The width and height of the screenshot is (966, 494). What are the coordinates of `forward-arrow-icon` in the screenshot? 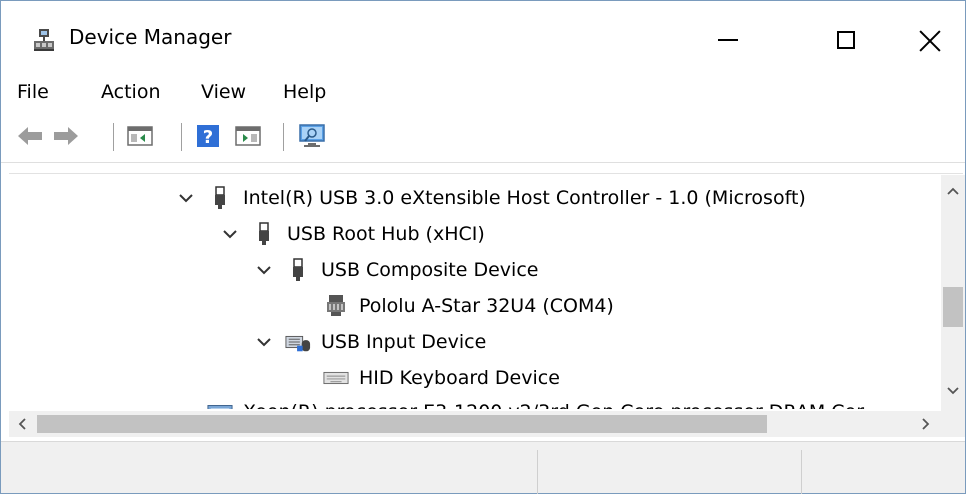 It's located at (66, 136).